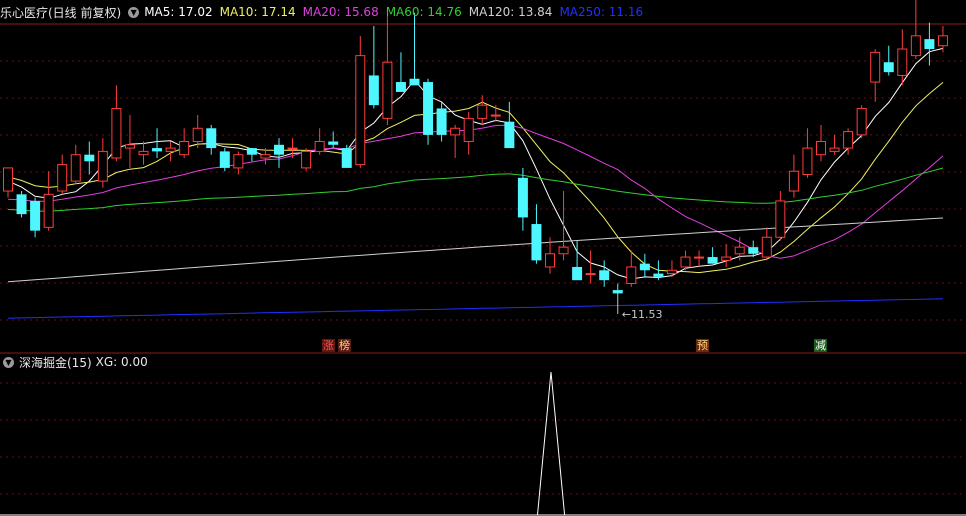  I want to click on ma120-legend: MA120: 13.84, so click(510, 12).